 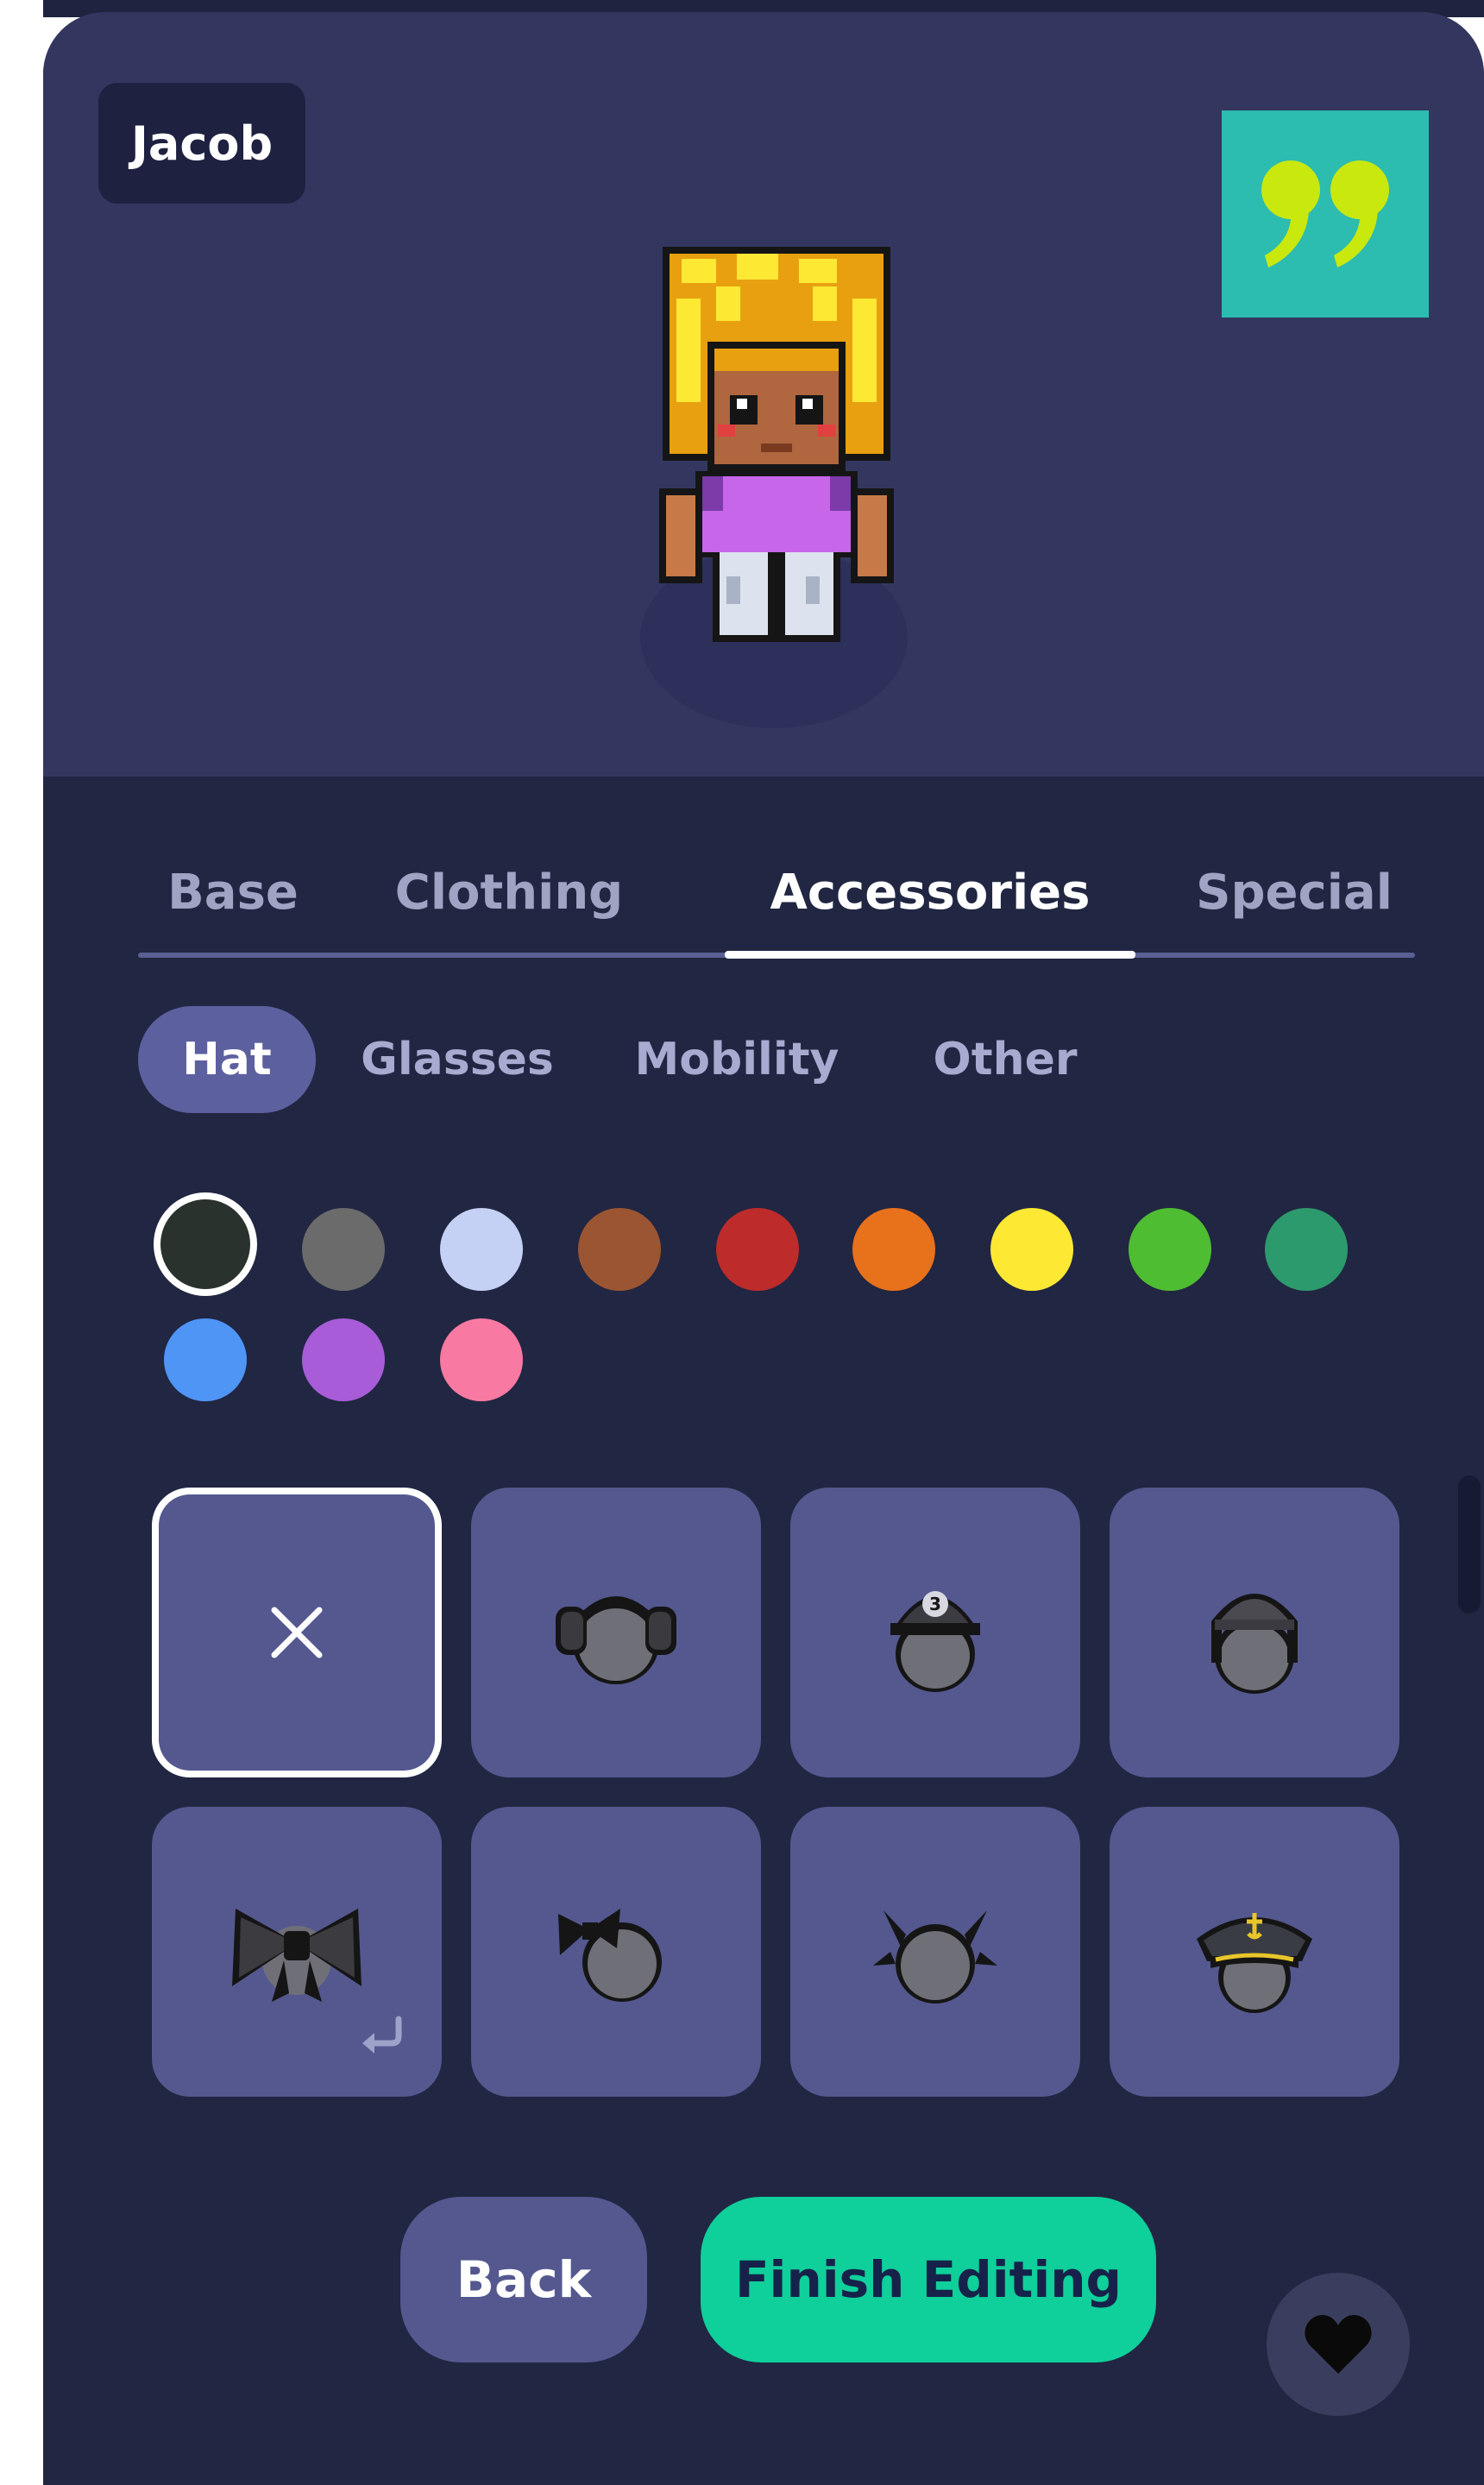 I want to click on color-swatch-pink, so click(x=481, y=1359).